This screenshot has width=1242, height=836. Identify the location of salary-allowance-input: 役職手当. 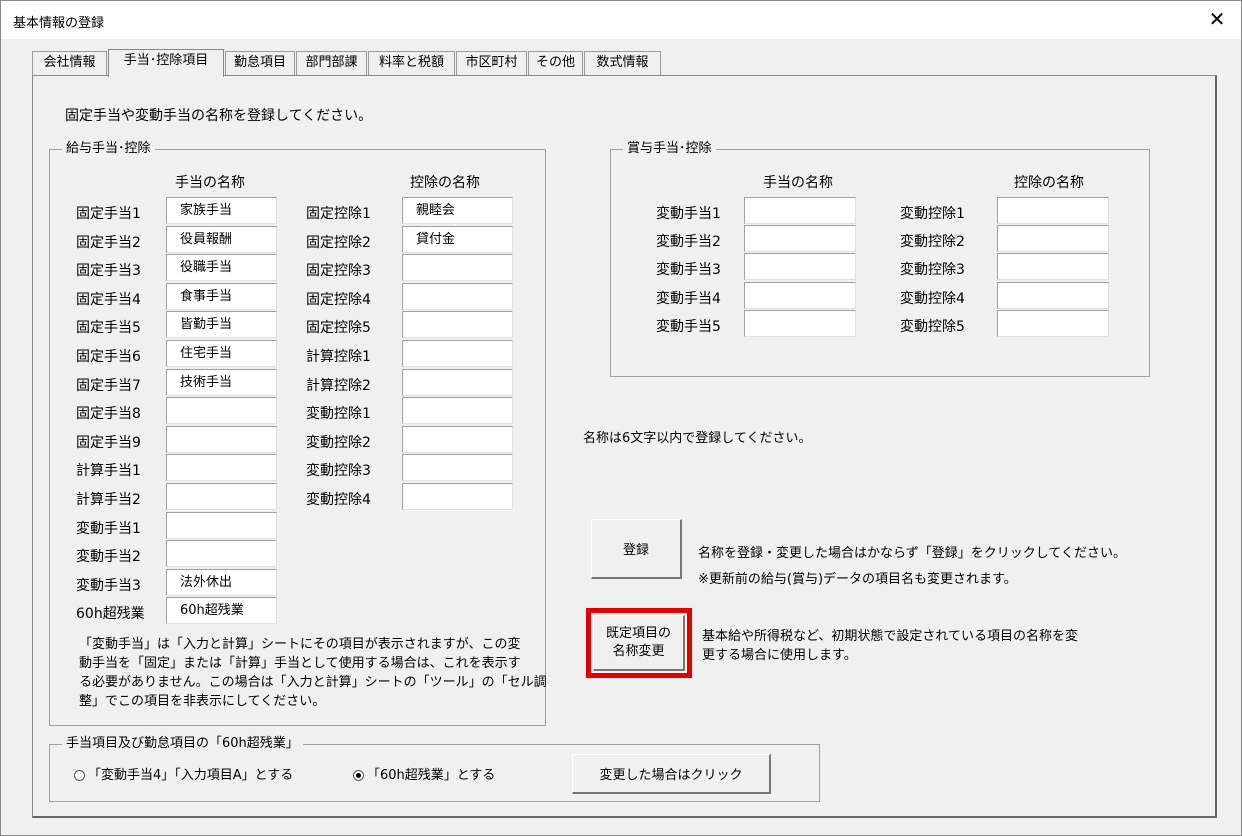
(221, 267).